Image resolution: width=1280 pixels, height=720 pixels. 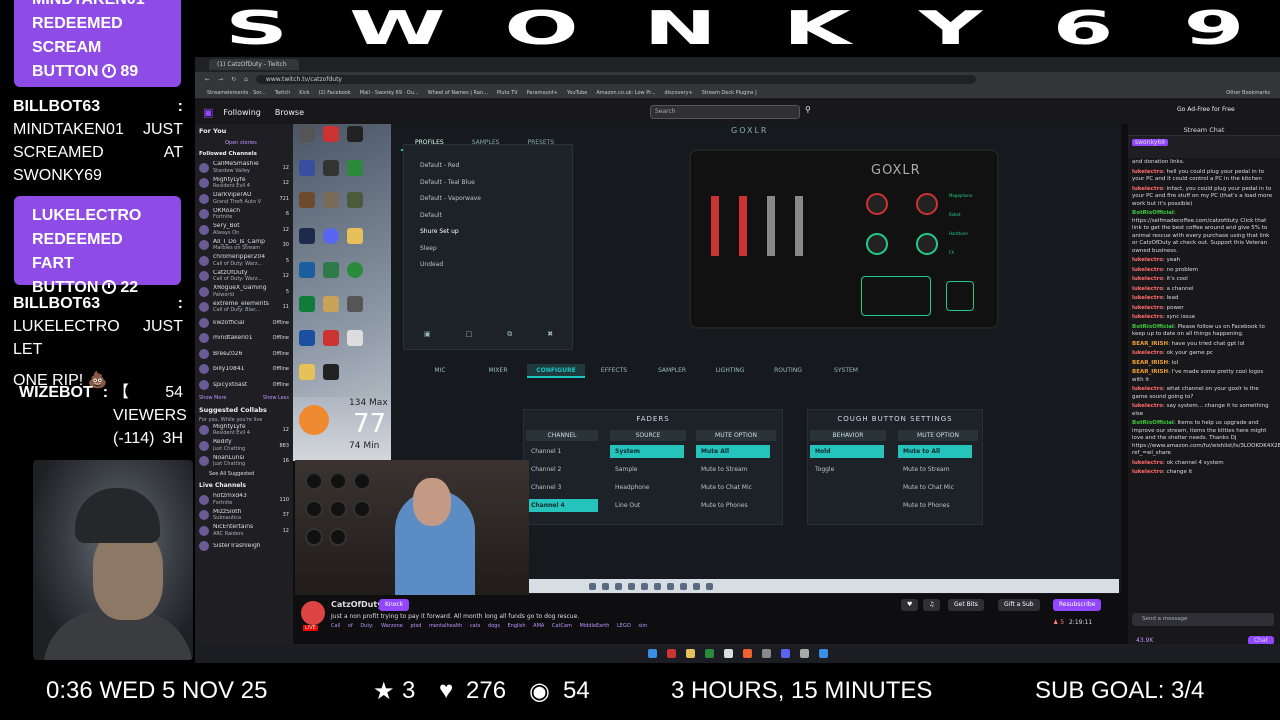 What do you see at coordinates (244, 246) in the screenshot?
I see `sidebar-channel: All_I_Do_Is_Camp Marbles on Stream 30` at bounding box center [244, 246].